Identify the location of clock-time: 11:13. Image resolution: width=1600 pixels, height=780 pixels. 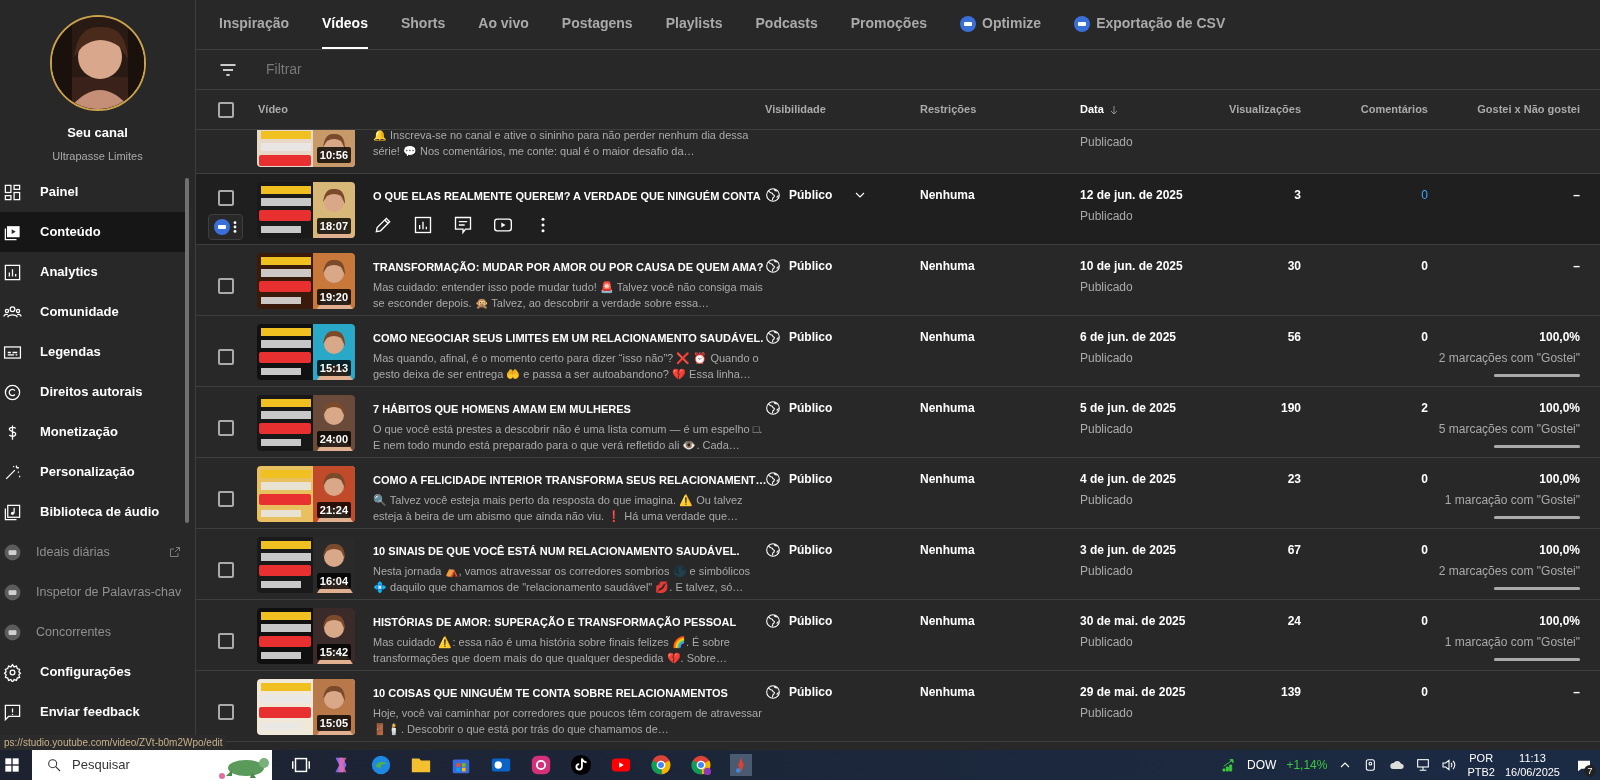
(1532, 758).